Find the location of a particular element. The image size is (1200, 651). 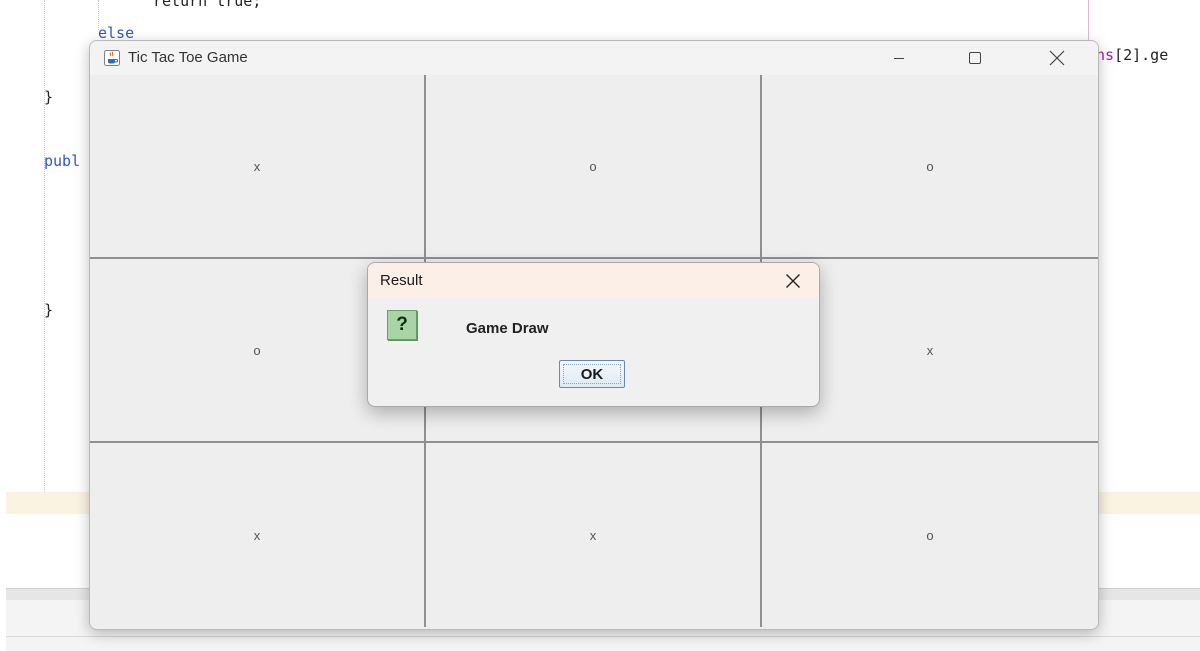

java-cup-icon is located at coordinates (112, 58).